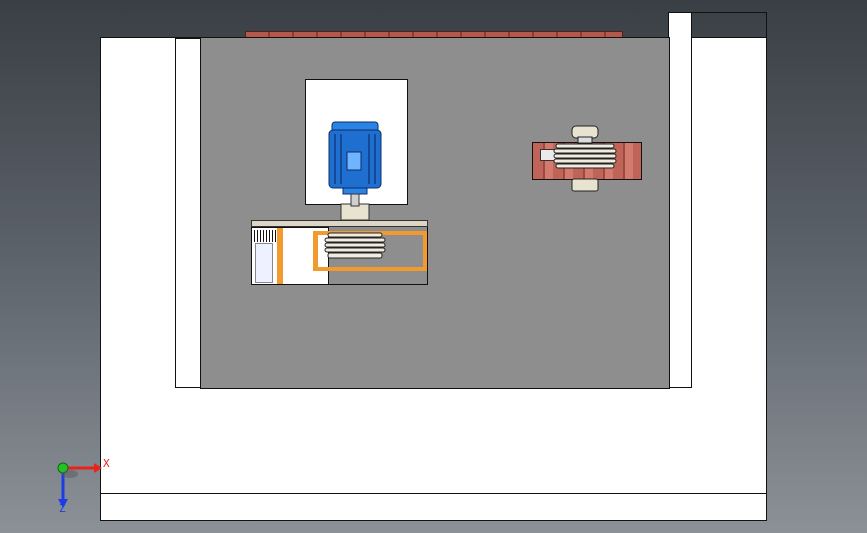 This screenshot has width=867, height=533. I want to click on x-axis-label: X, so click(106, 463).